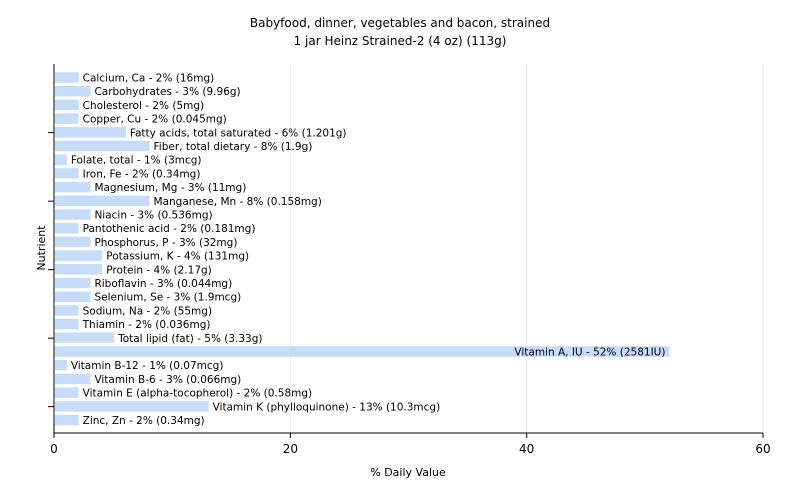 The width and height of the screenshot is (800, 500). I want to click on x-tick-label: 60, so click(762, 449).